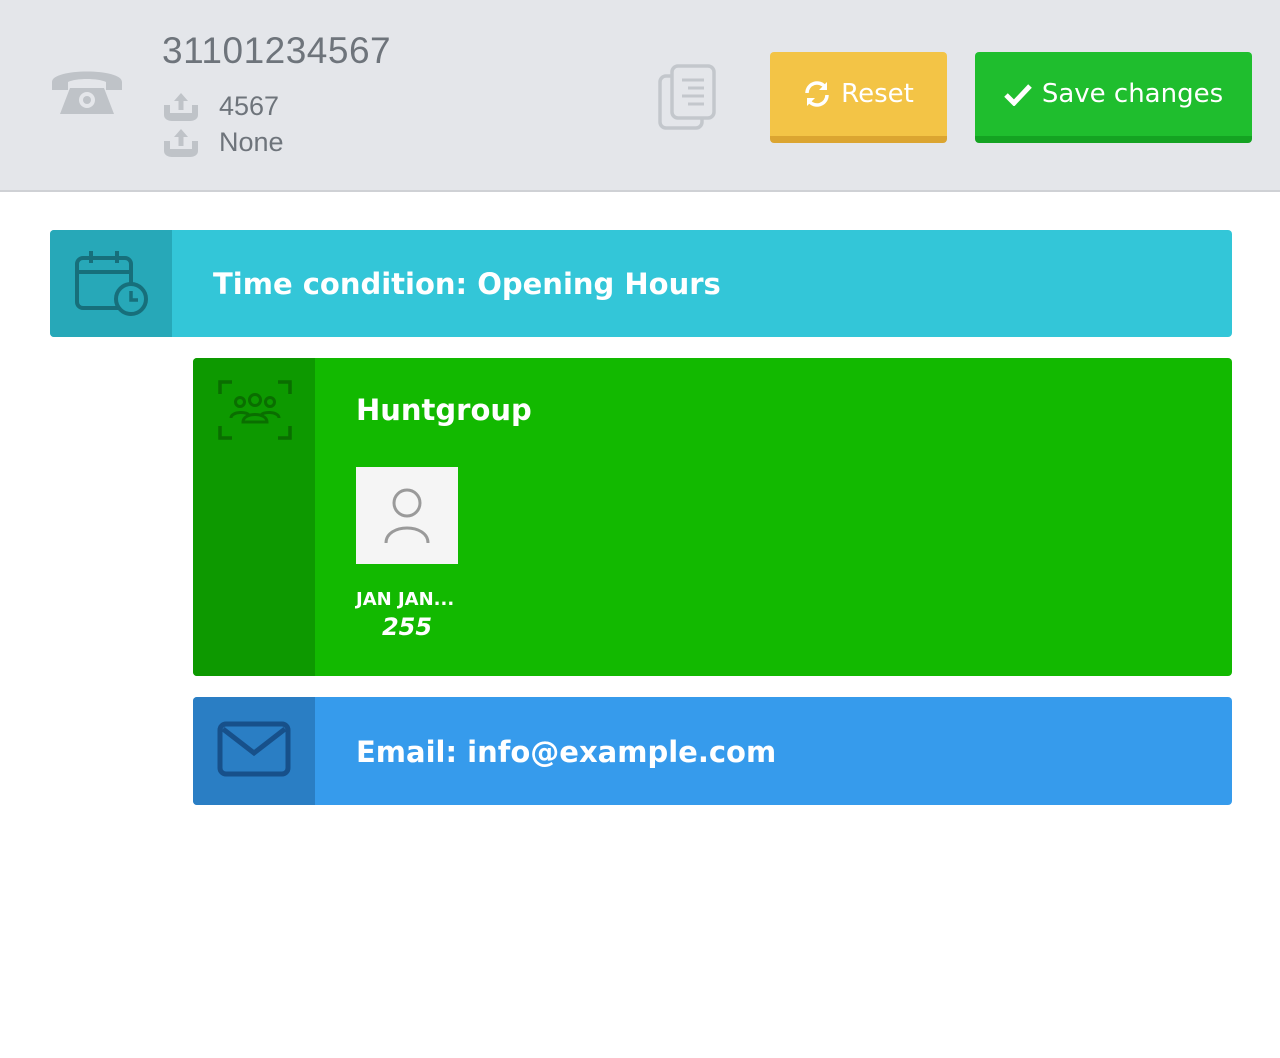  I want to click on email-content: Email: info@example.com, so click(773, 751).